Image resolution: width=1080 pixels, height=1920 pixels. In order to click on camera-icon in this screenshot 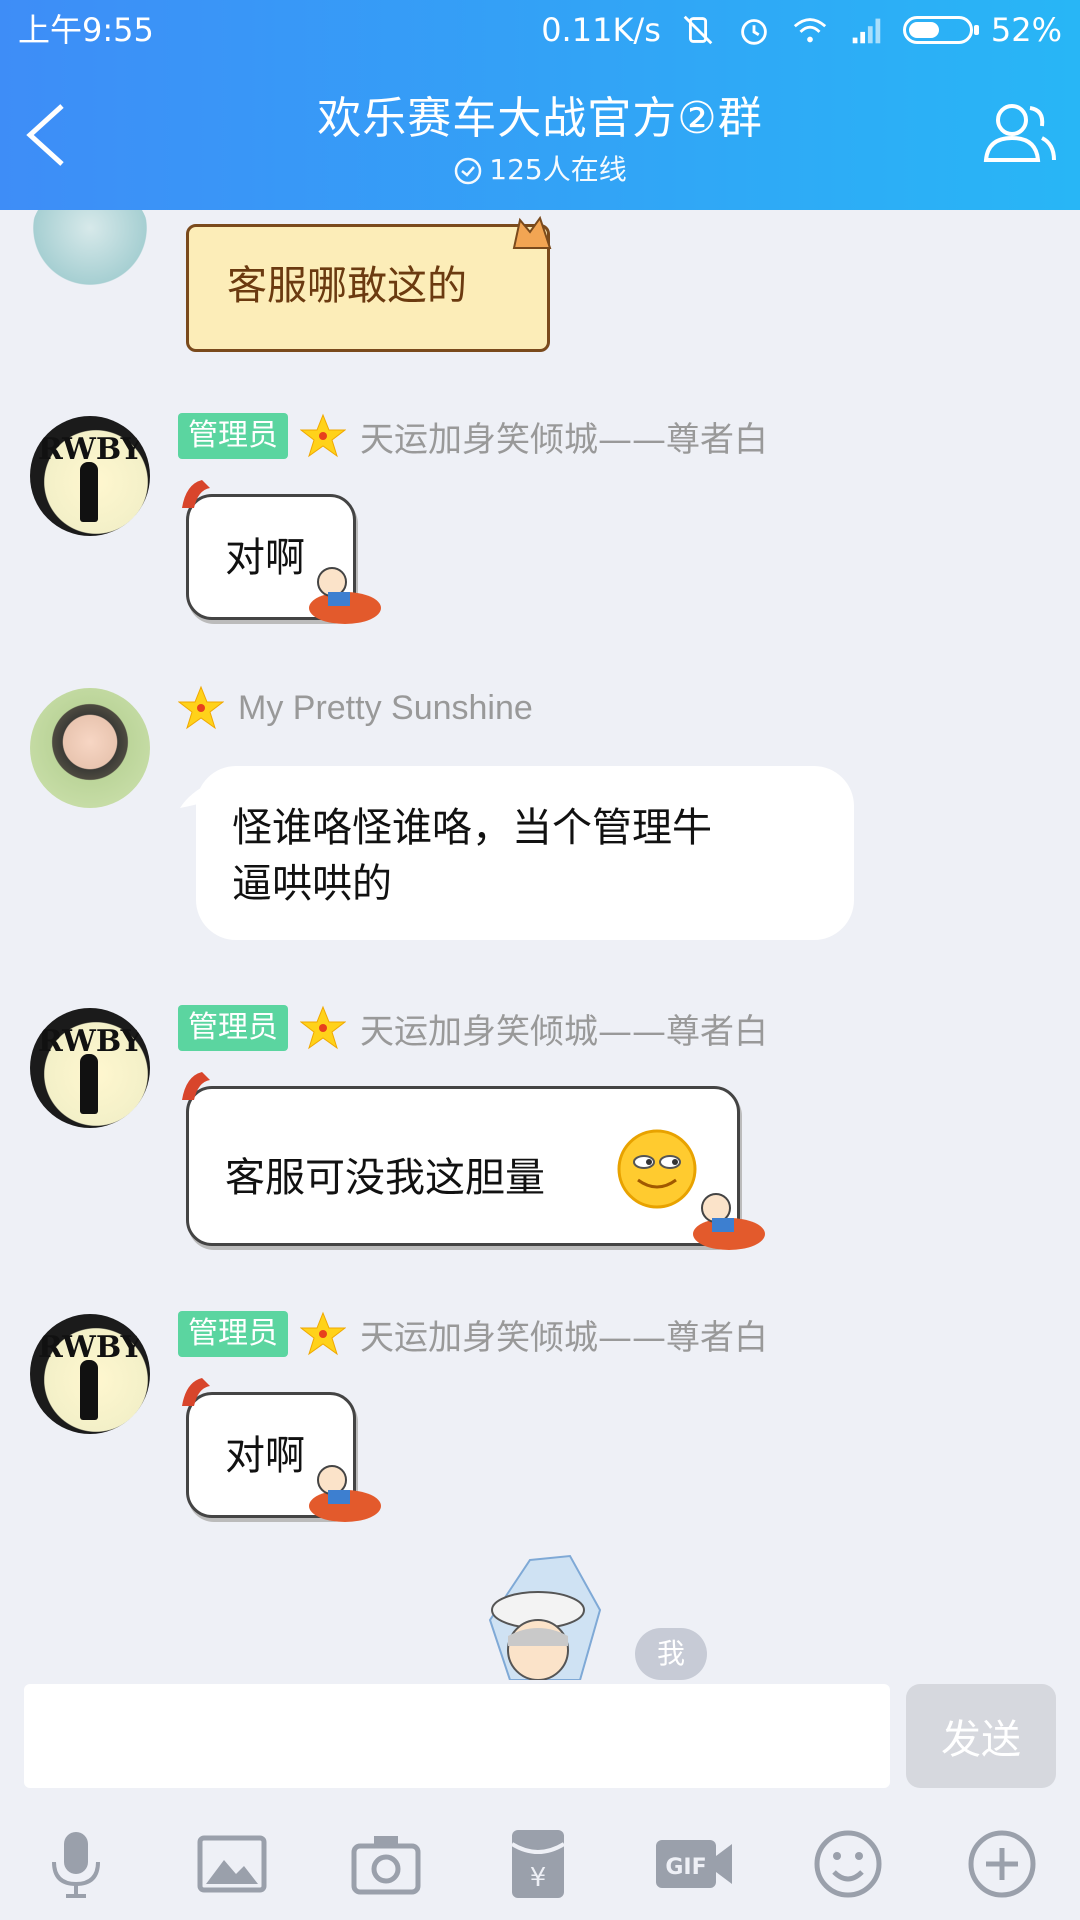, I will do `click(386, 1865)`.